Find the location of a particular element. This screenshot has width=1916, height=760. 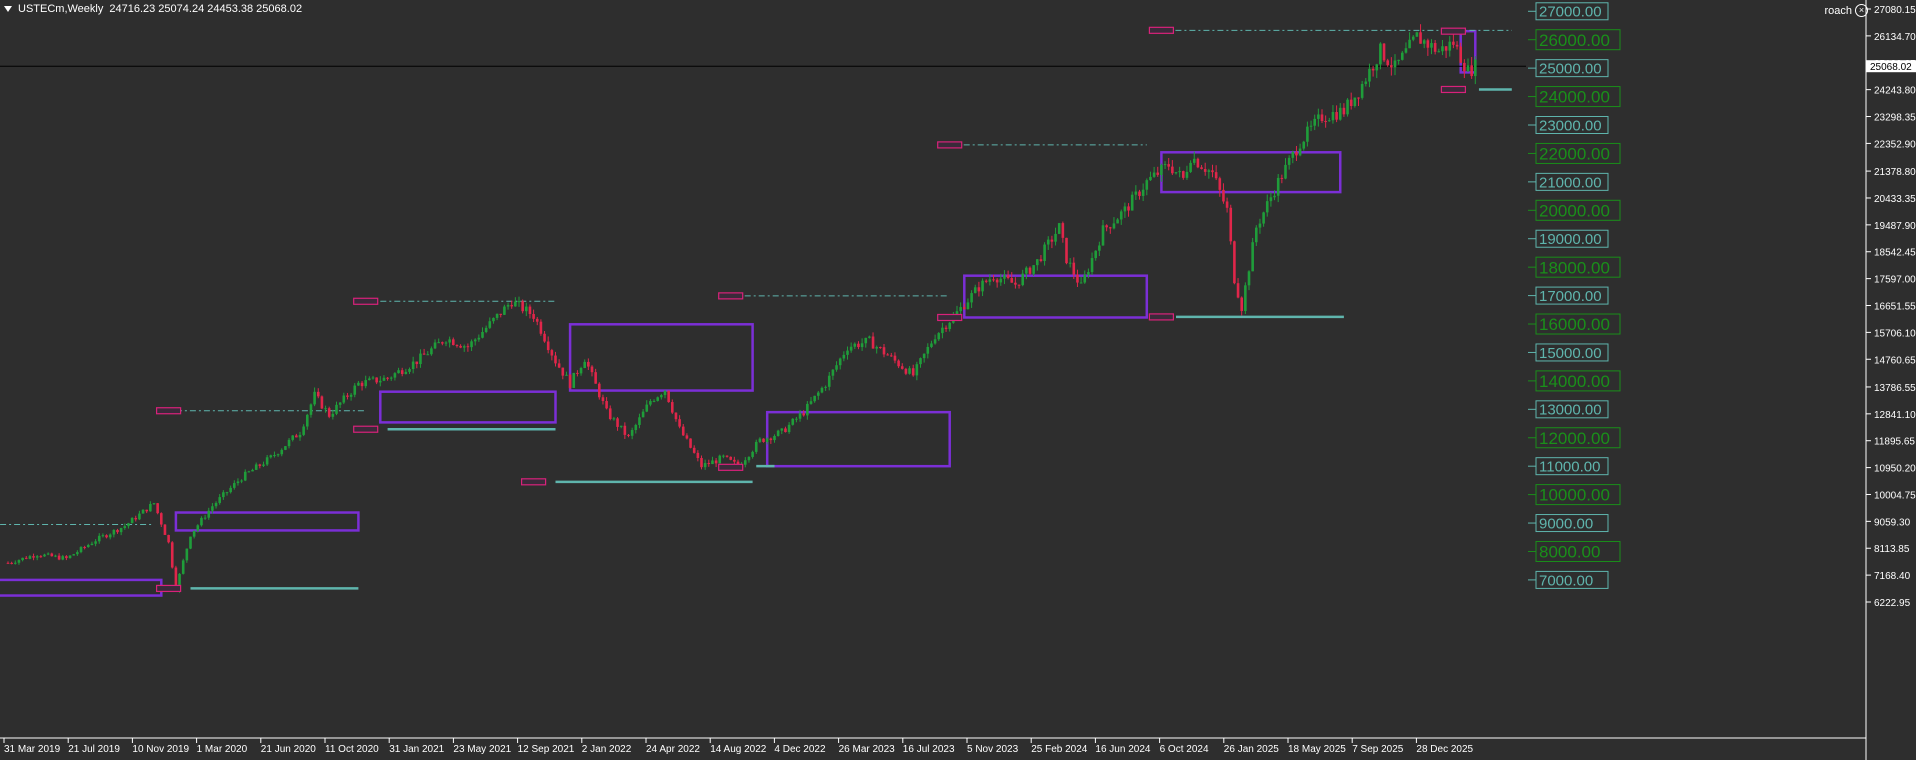

close-circle-icon: × is located at coordinates (1861, 10).